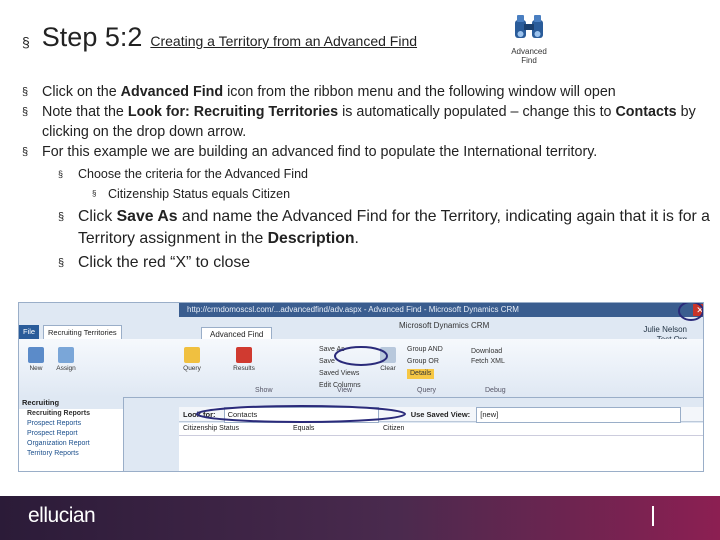 The image size is (720, 540). What do you see at coordinates (529, 26) in the screenshot?
I see `binoculars-icon` at bounding box center [529, 26].